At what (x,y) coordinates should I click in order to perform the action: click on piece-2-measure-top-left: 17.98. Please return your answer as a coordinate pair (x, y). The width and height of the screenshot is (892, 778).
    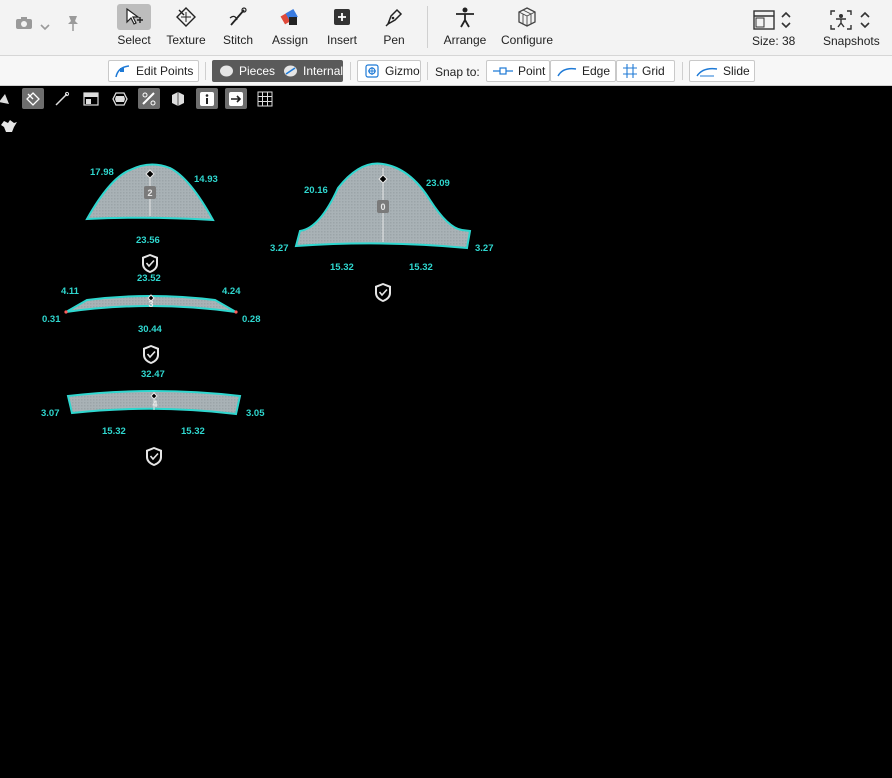
    Looking at the image, I should click on (102, 172).